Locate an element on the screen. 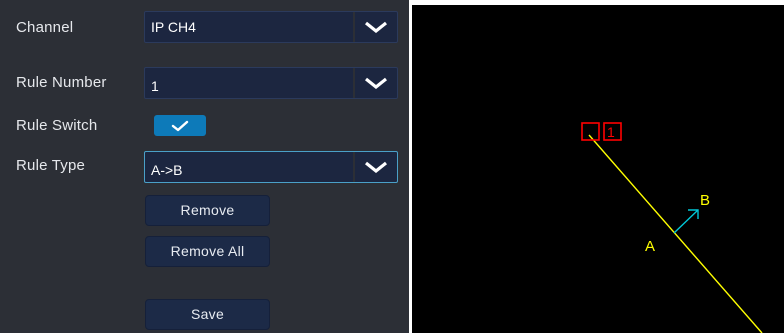  checkmark-icon is located at coordinates (180, 125).